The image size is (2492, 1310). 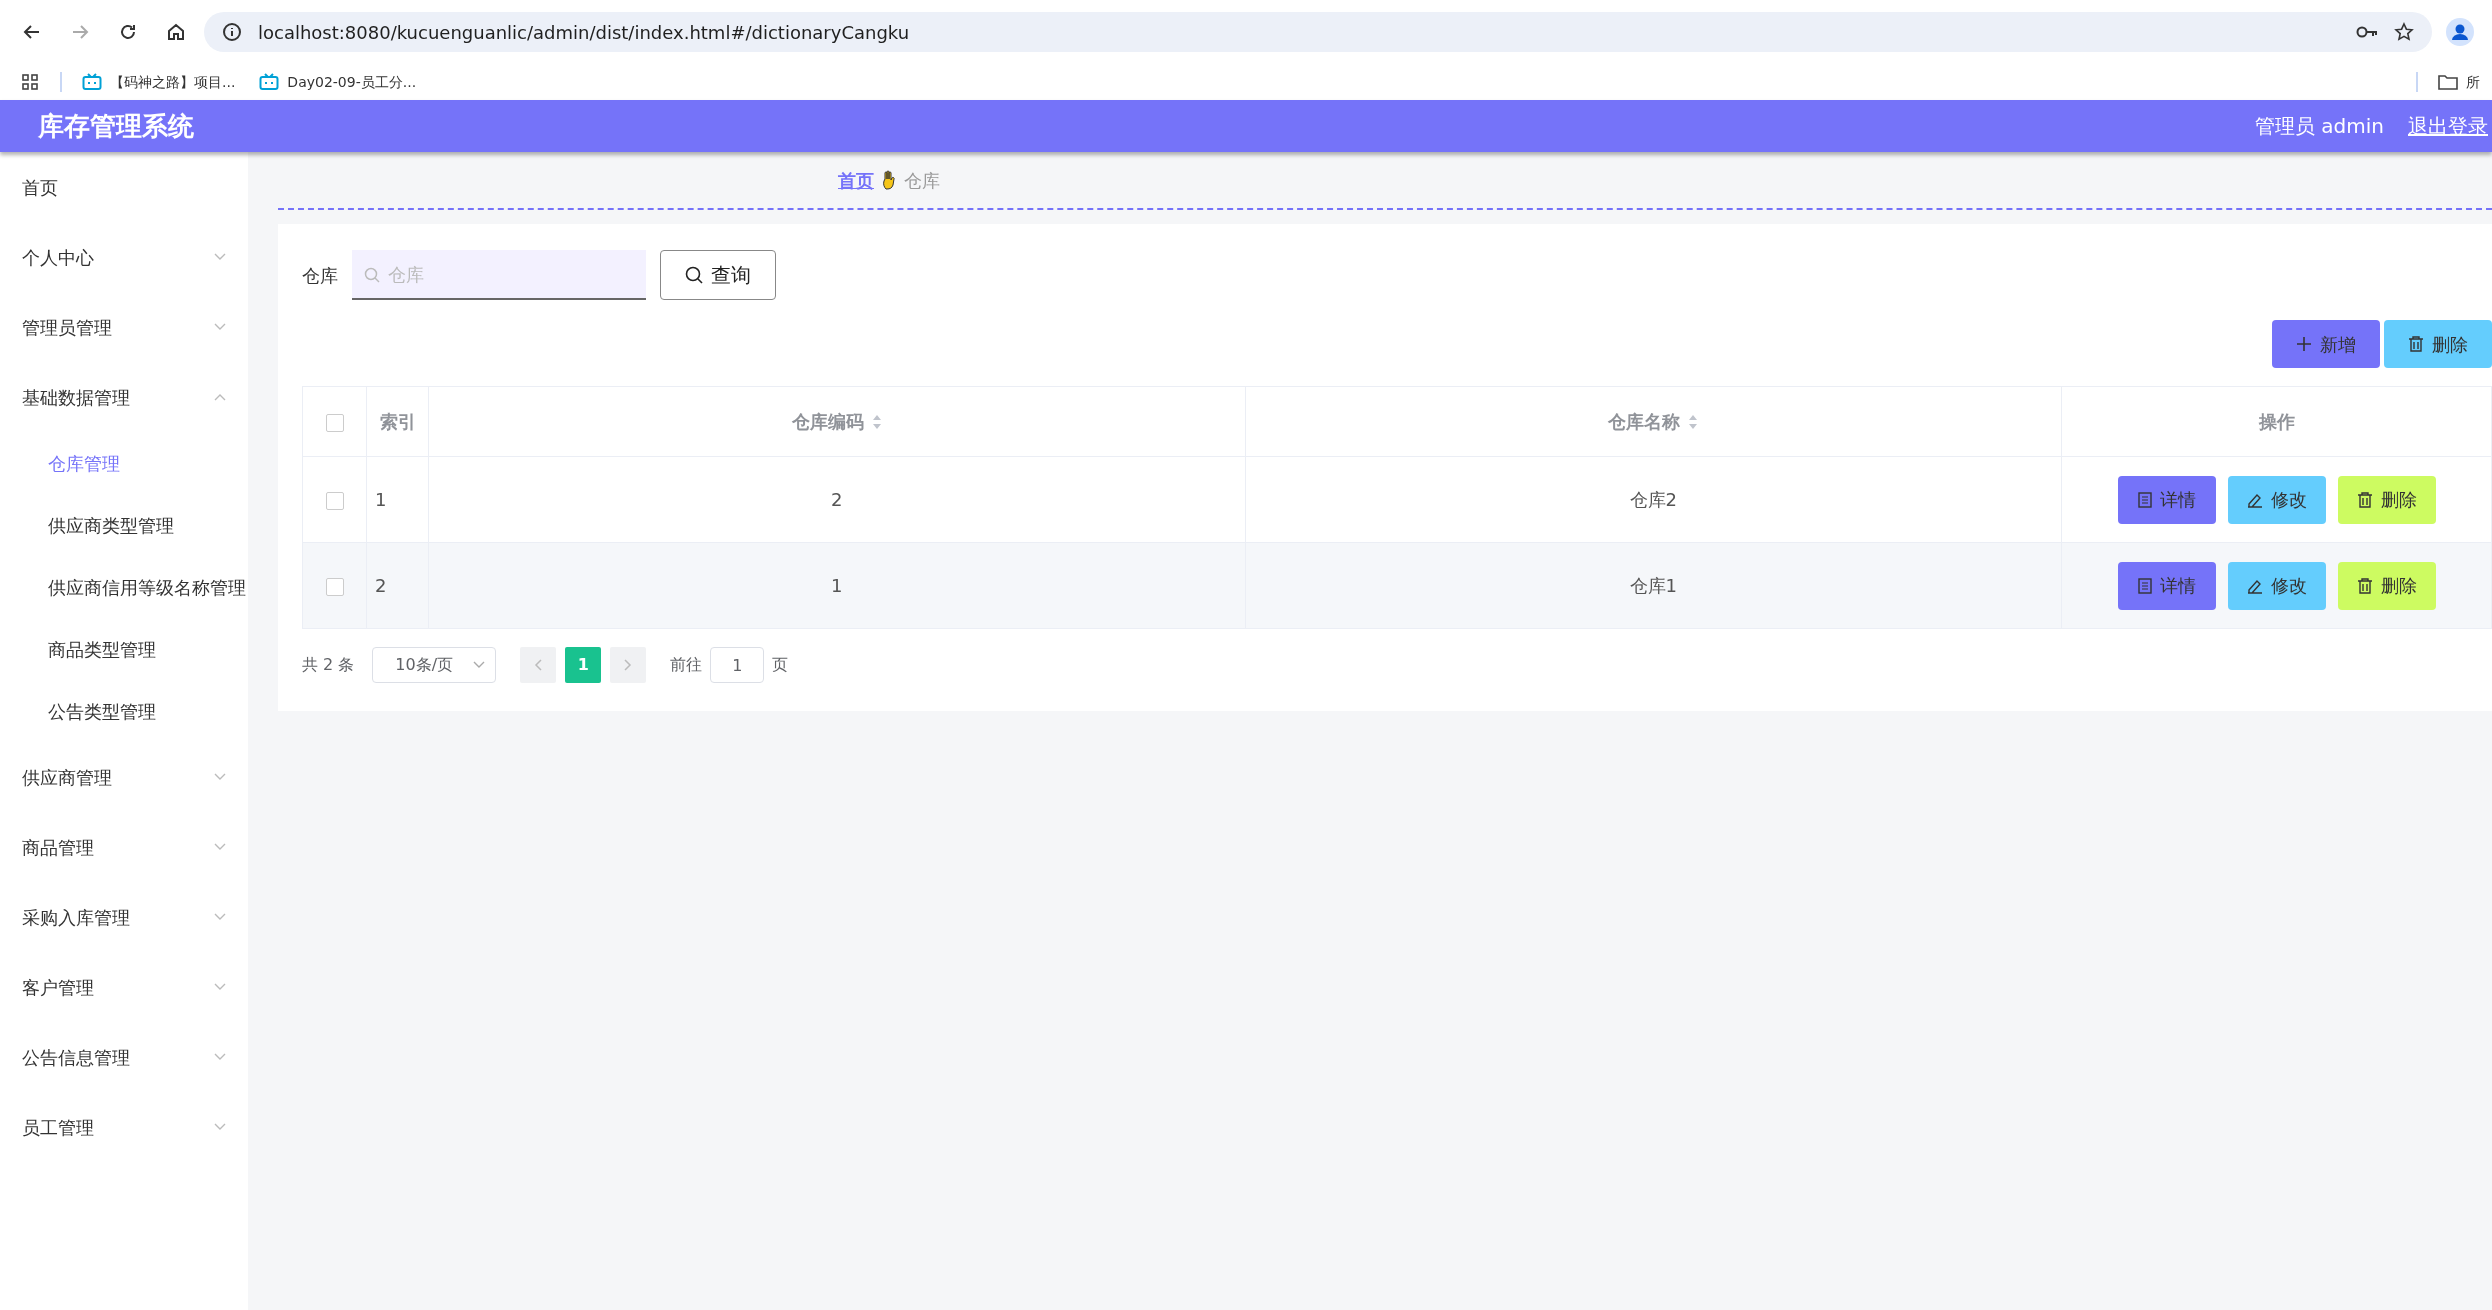 I want to click on next-page-button, so click(x=628, y=665).